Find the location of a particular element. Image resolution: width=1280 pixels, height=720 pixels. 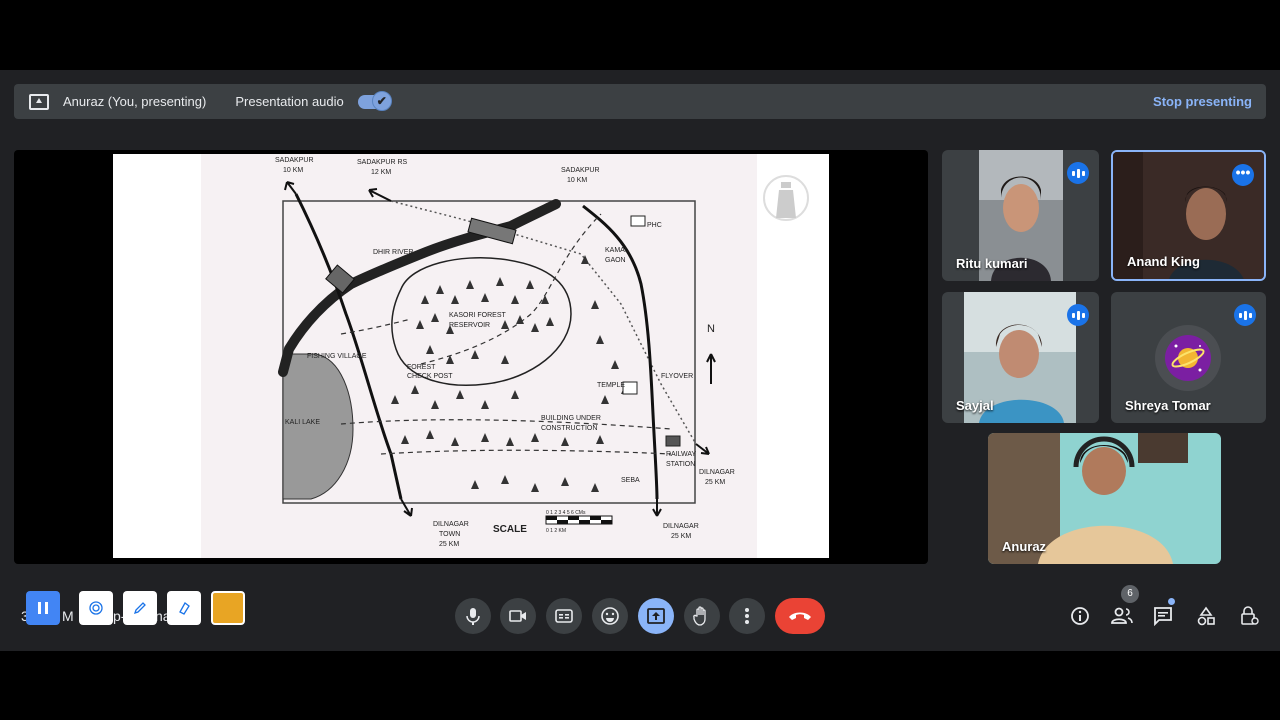

meeting-details-button is located at coordinates (1080, 616).